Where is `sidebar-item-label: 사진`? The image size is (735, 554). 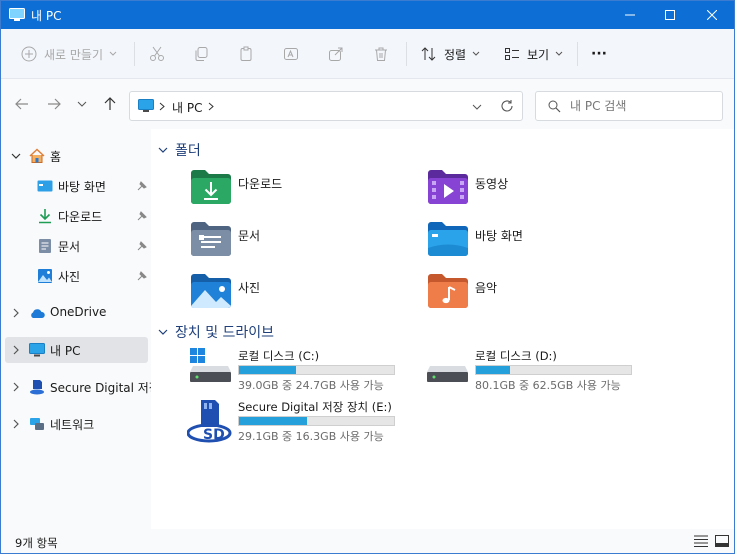 sidebar-item-label: 사진 is located at coordinates (69, 277).